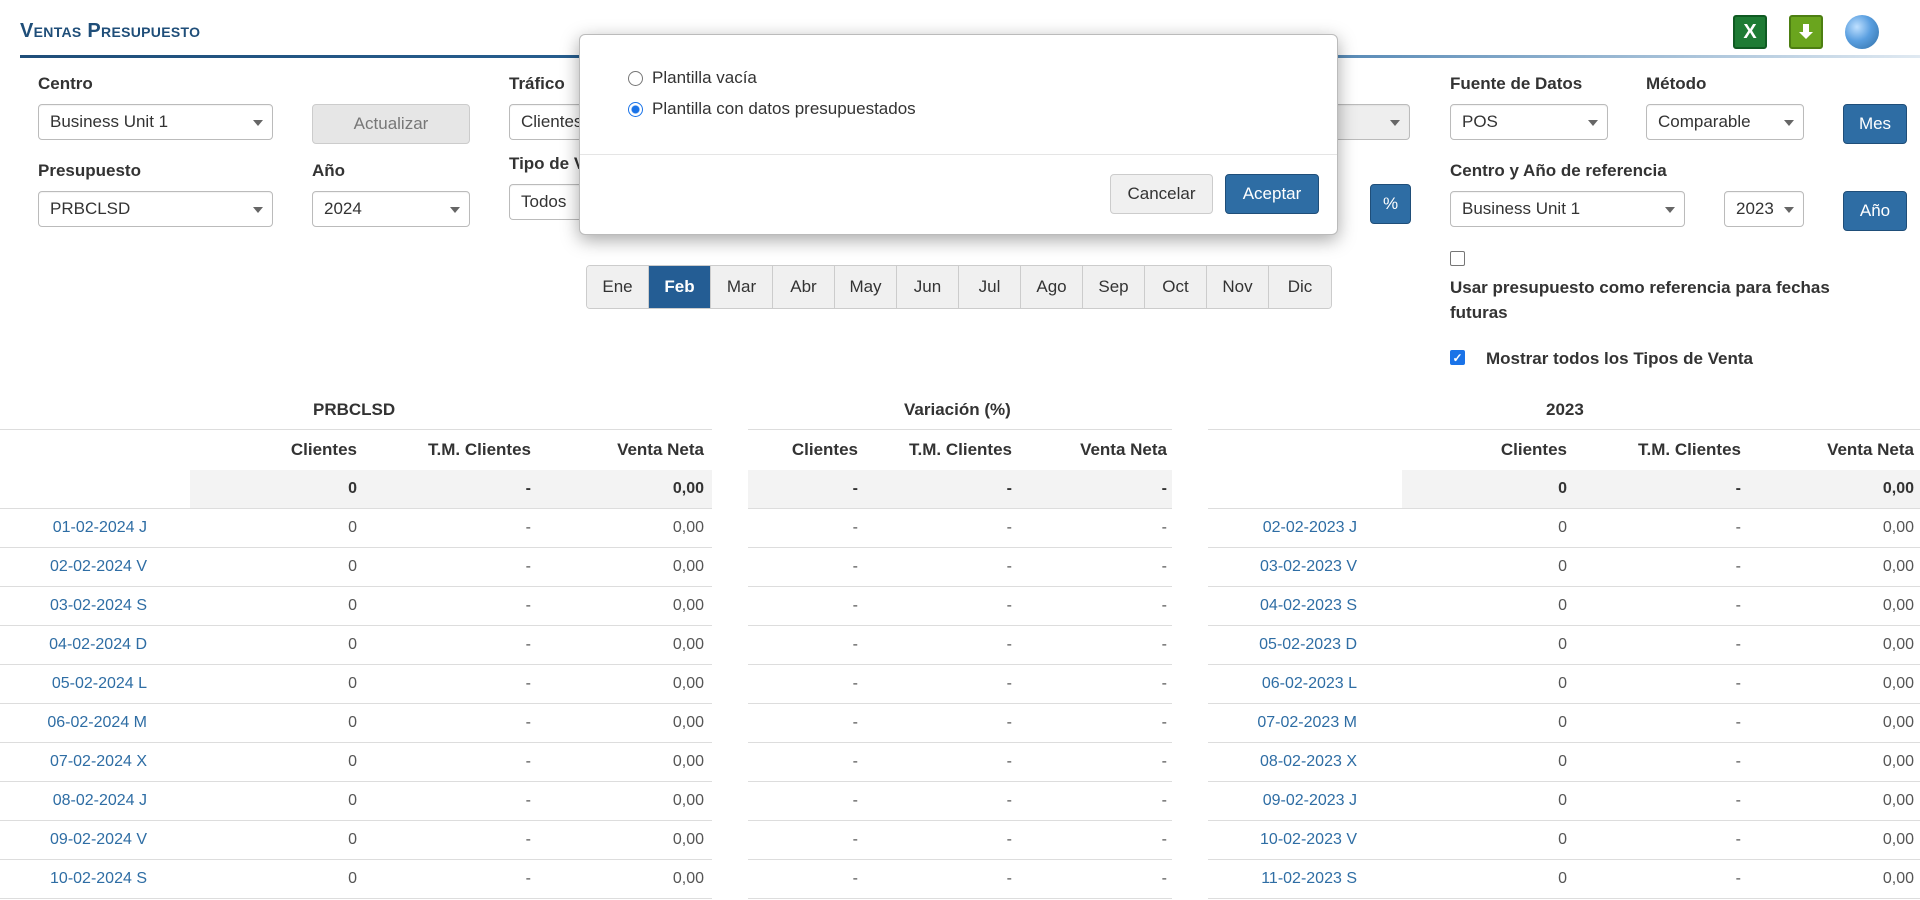 The height and width of the screenshot is (900, 1920). Describe the element at coordinates (100, 801) in the screenshot. I see `row-date: 08-02-2024 J` at that location.